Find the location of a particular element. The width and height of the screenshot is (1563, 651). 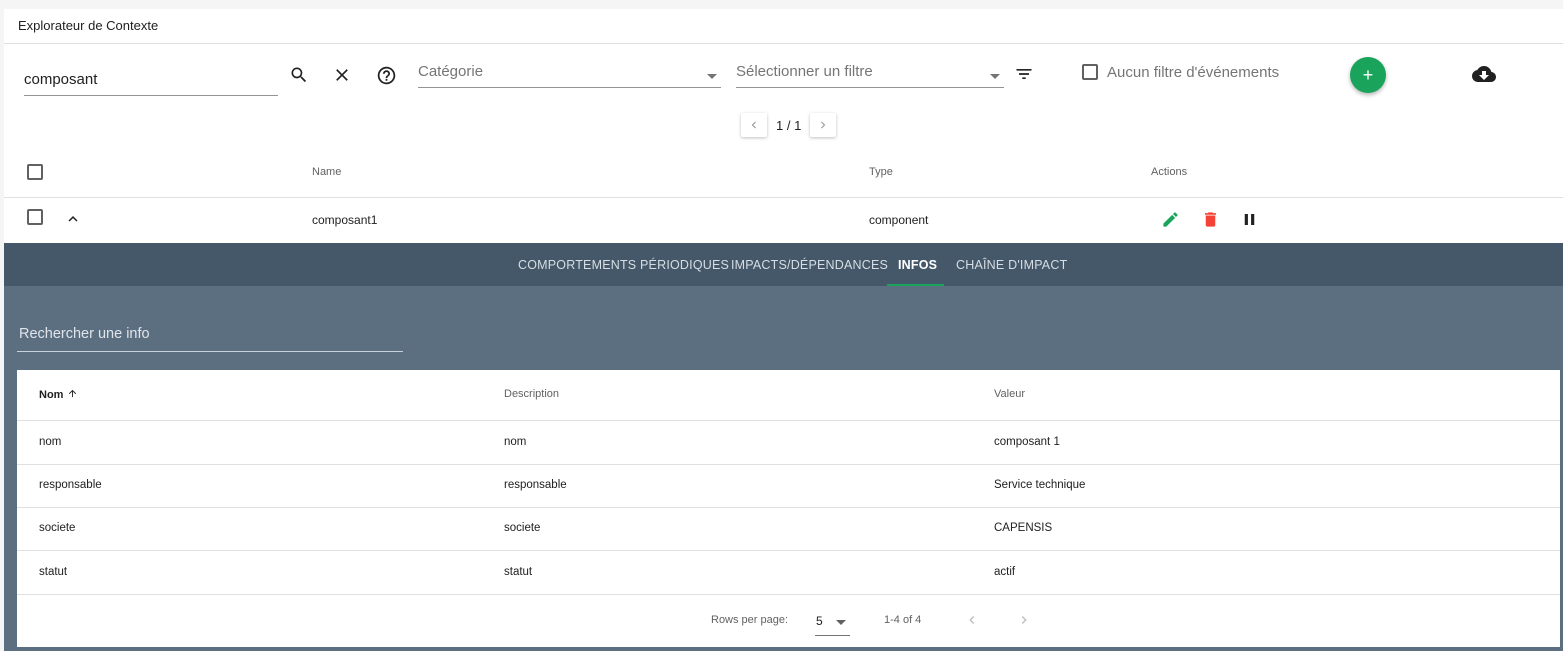

info-value: Service technique is located at coordinates (1040, 485).